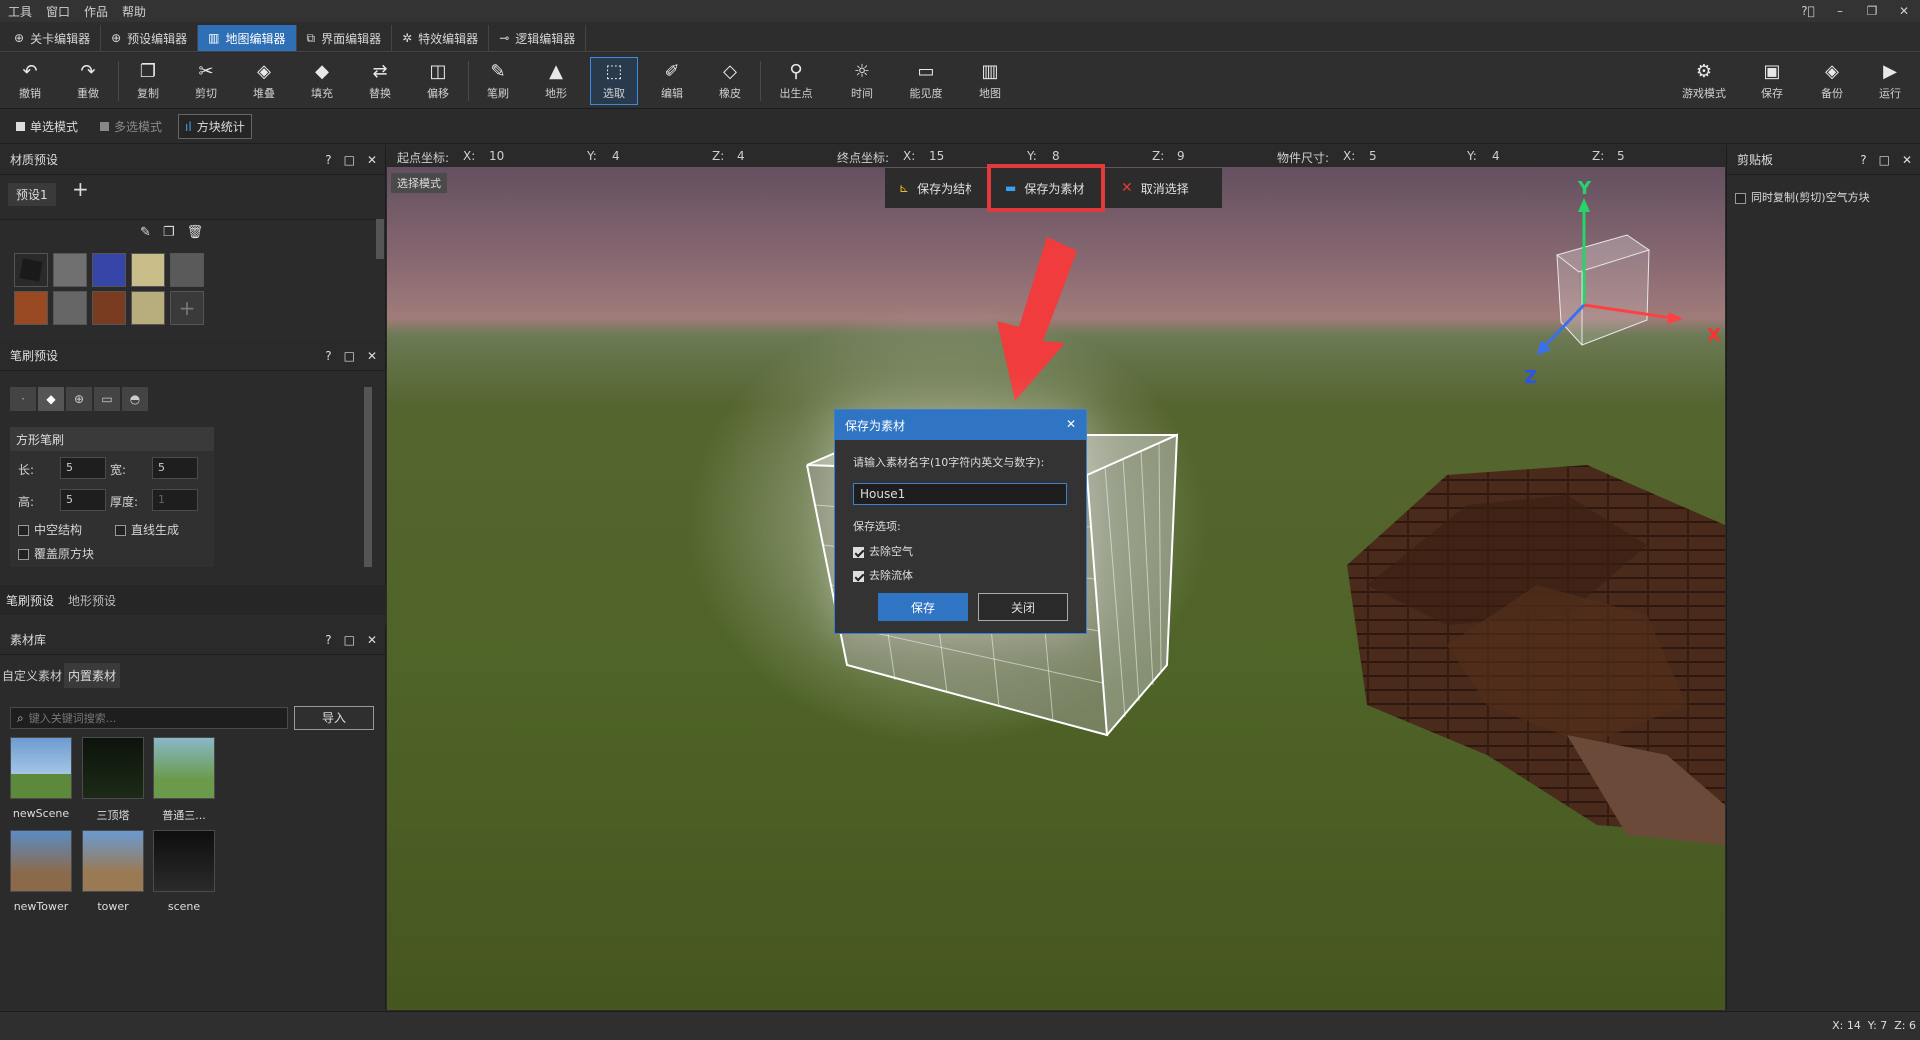 This screenshot has width=1920, height=1040. Describe the element at coordinates (150, 38) in the screenshot. I see `tab-preset-editor: ⊕ 预设编辑器` at that location.